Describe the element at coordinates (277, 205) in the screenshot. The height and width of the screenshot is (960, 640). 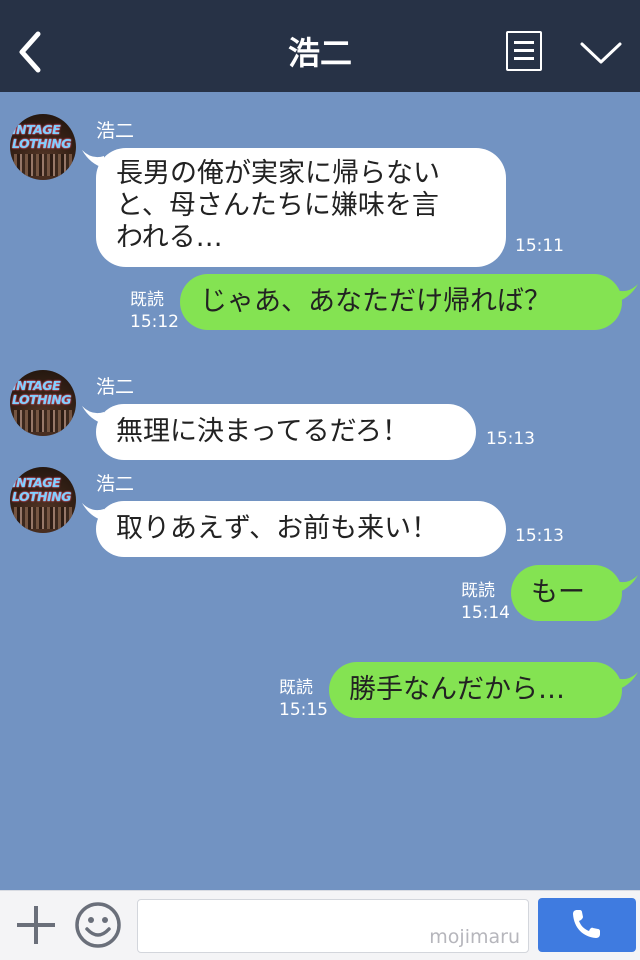
I see `message-line: と、母さんたちに嫌味を言` at that location.